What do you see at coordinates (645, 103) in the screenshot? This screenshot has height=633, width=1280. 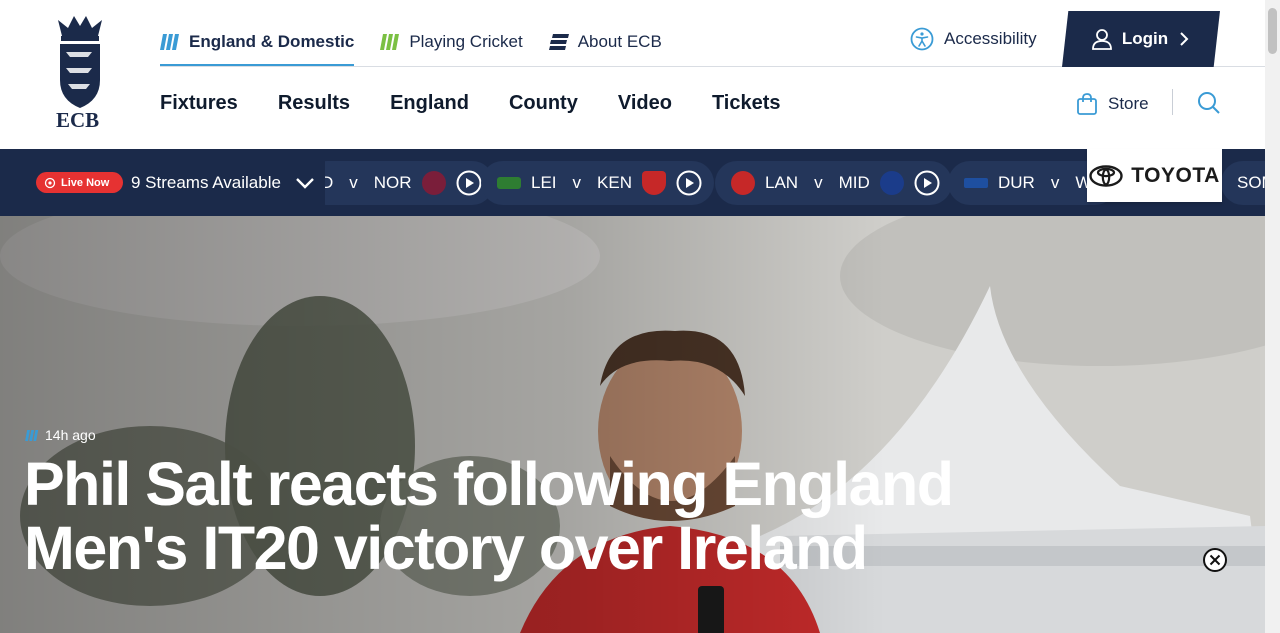 I see `main-nav-video: Video` at bounding box center [645, 103].